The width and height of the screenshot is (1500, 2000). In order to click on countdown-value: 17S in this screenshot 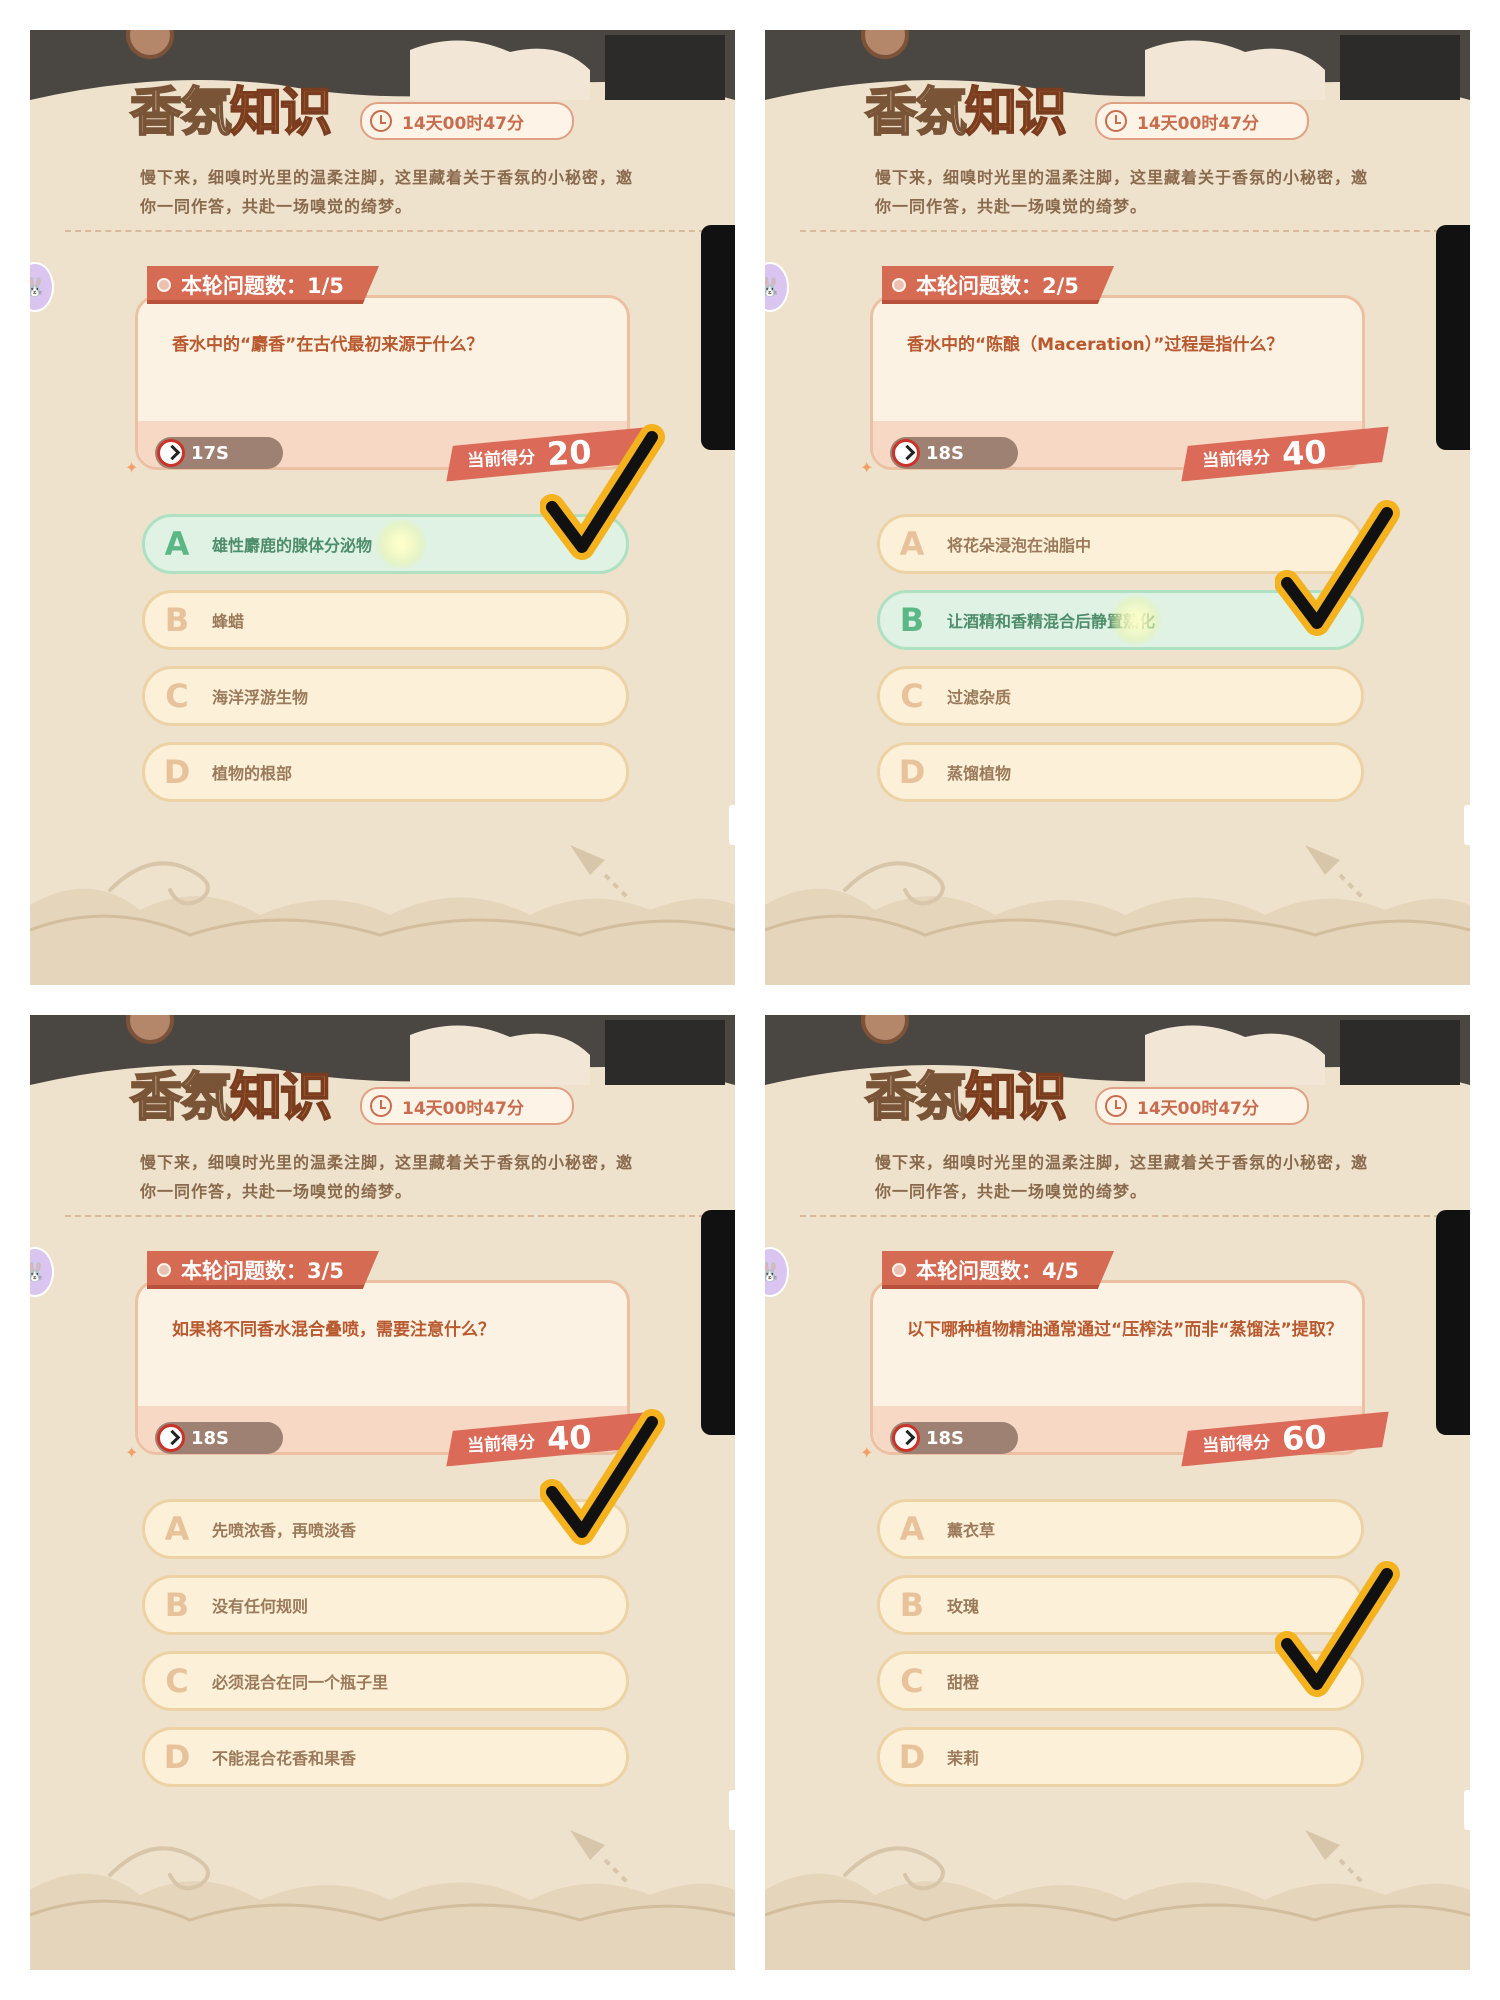, I will do `click(210, 453)`.